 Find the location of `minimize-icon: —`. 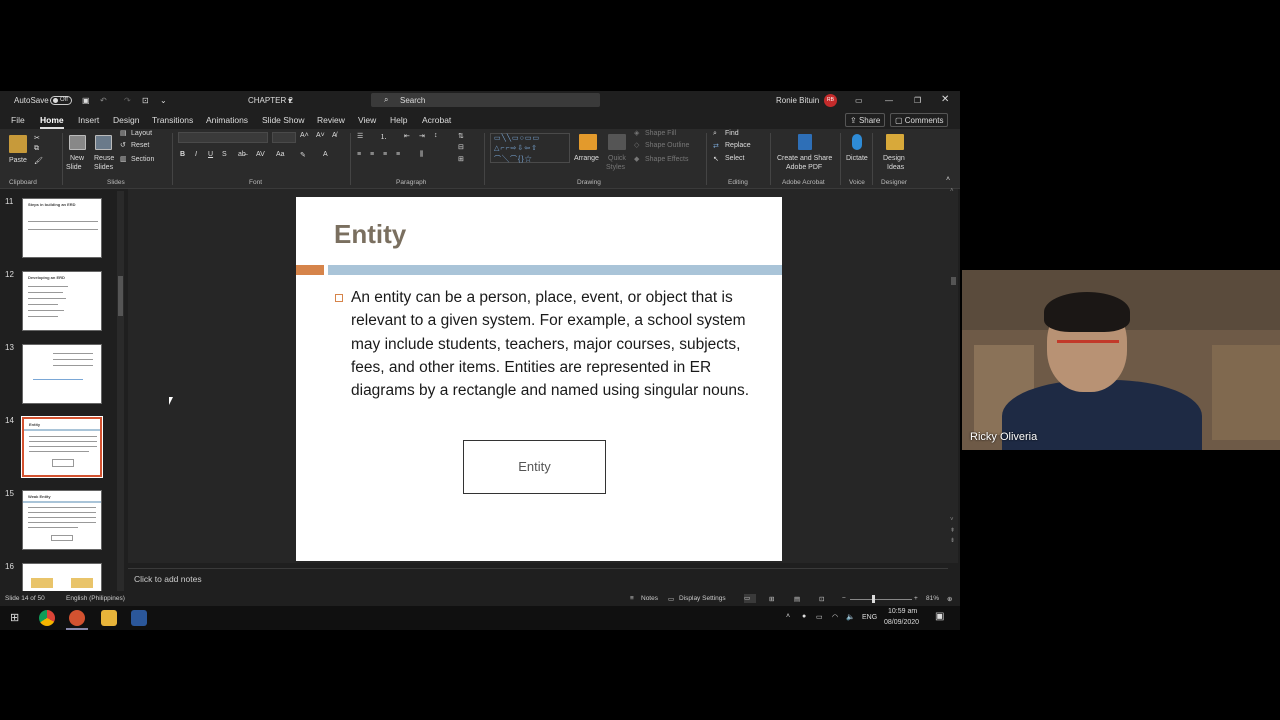

minimize-icon: — is located at coordinates (889, 100).